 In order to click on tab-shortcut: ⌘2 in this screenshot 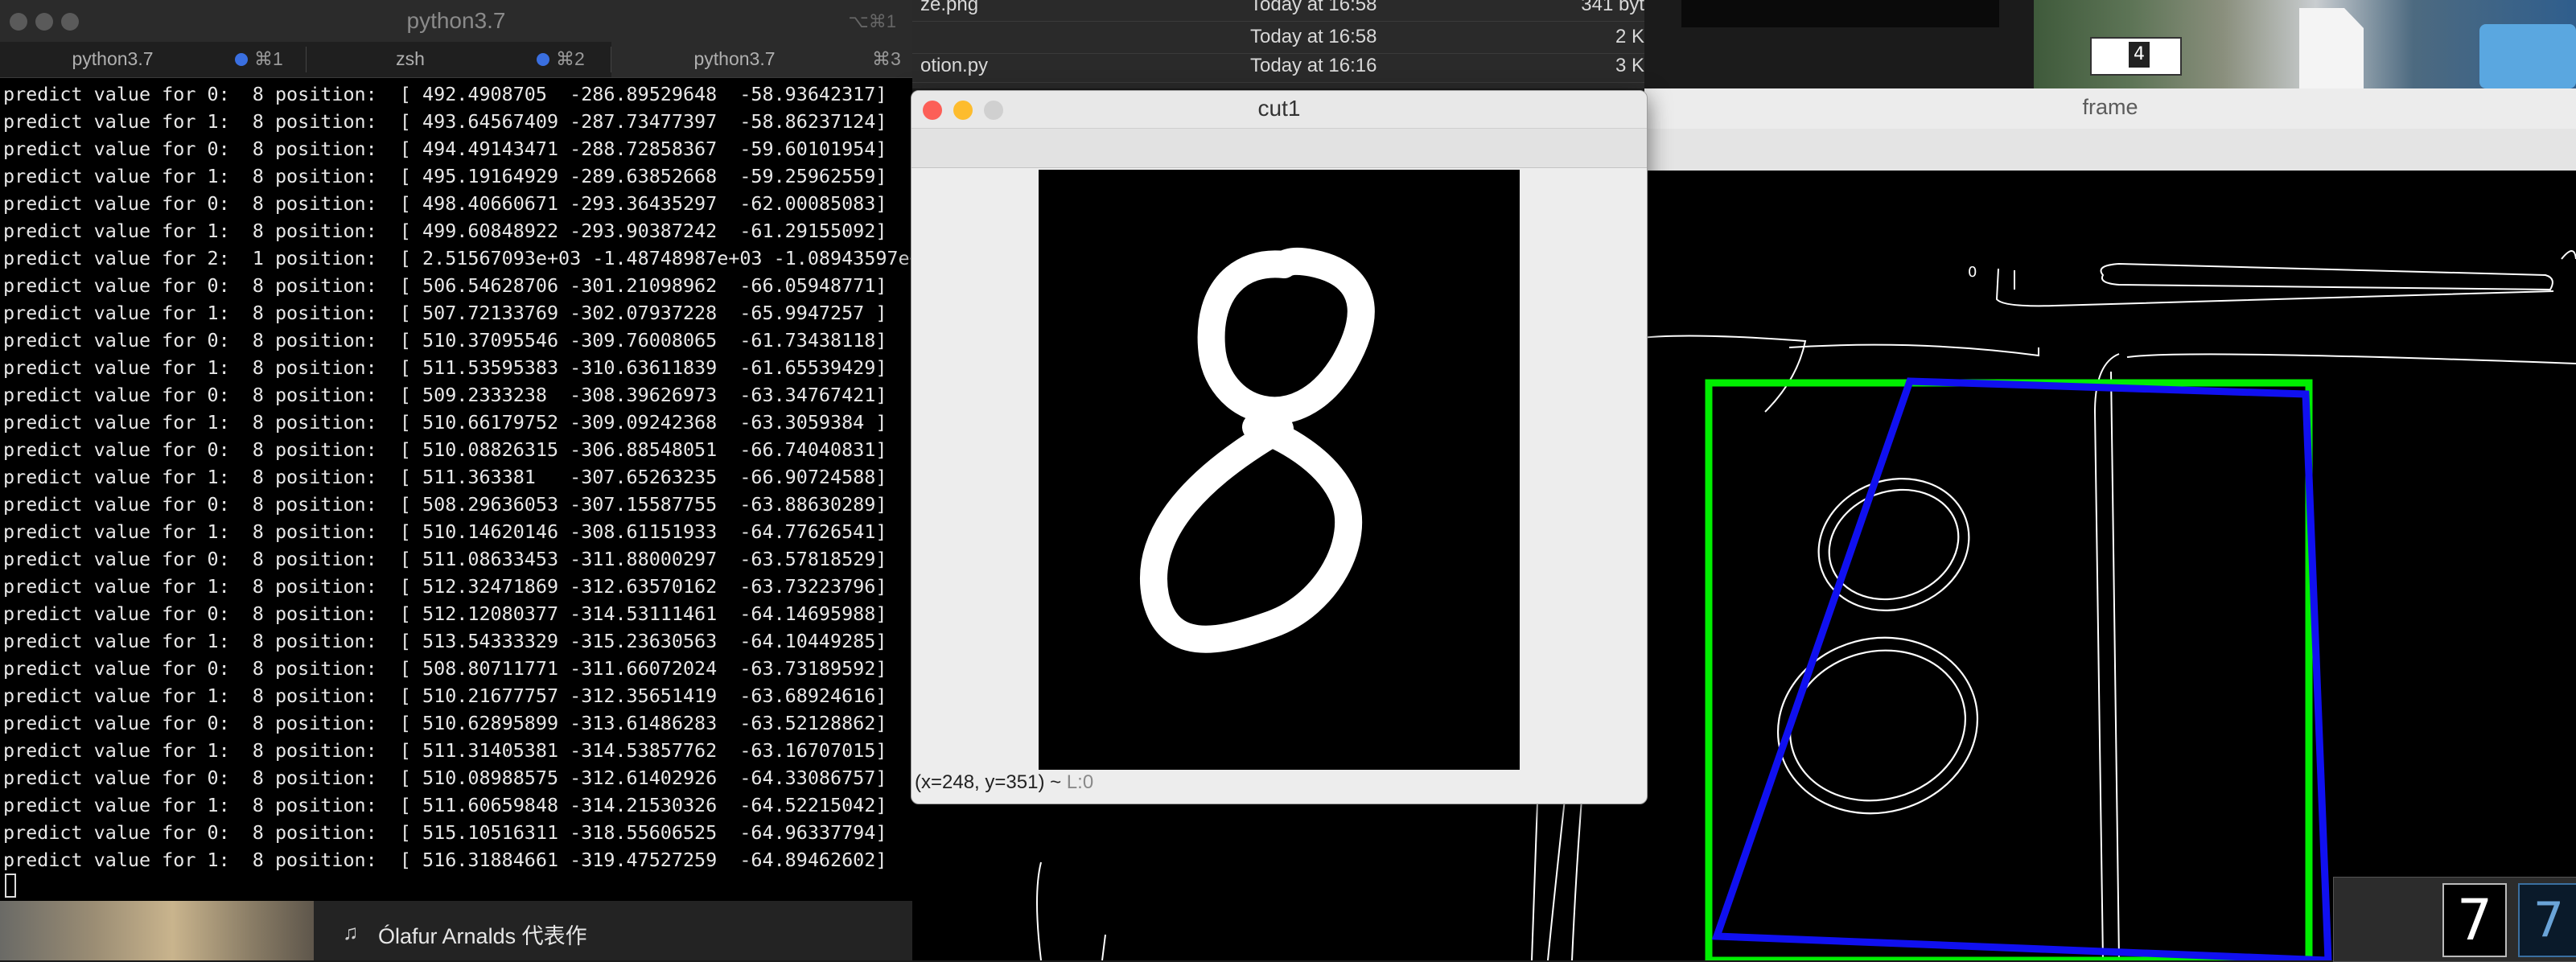, I will do `click(570, 58)`.